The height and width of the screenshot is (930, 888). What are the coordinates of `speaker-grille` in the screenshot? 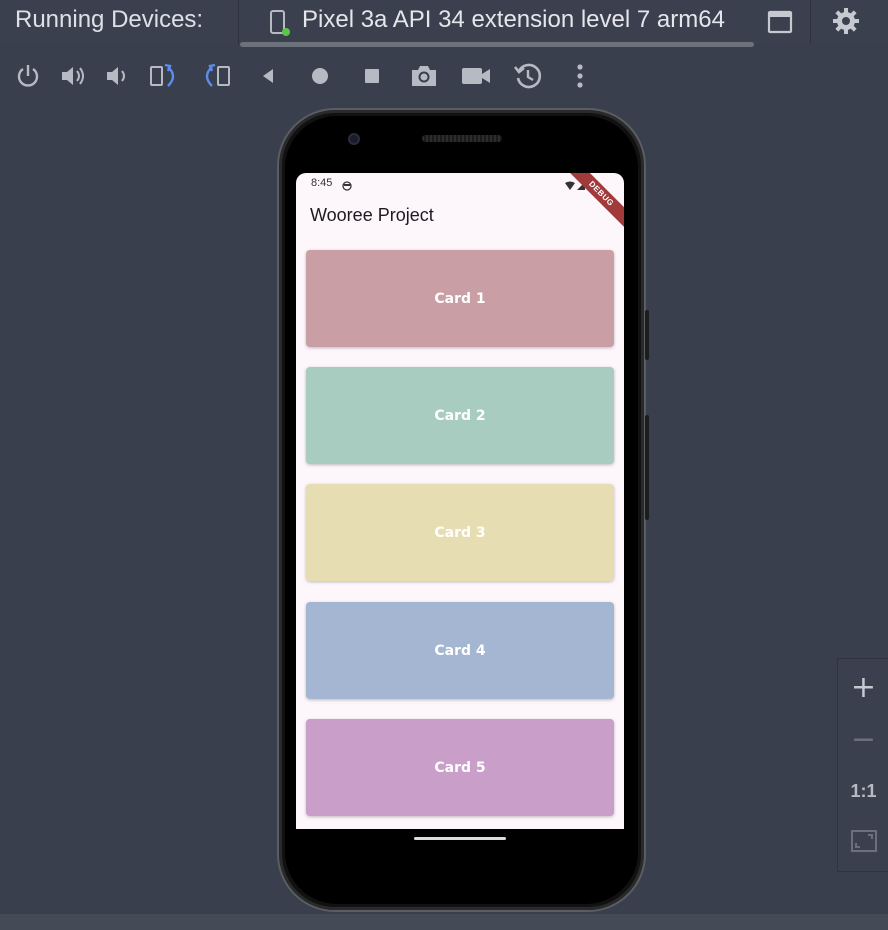 It's located at (462, 138).